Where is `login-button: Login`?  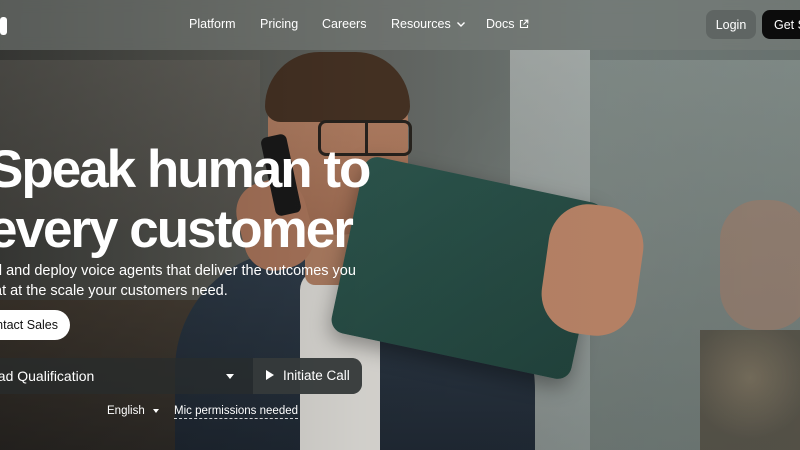 login-button: Login is located at coordinates (731, 24).